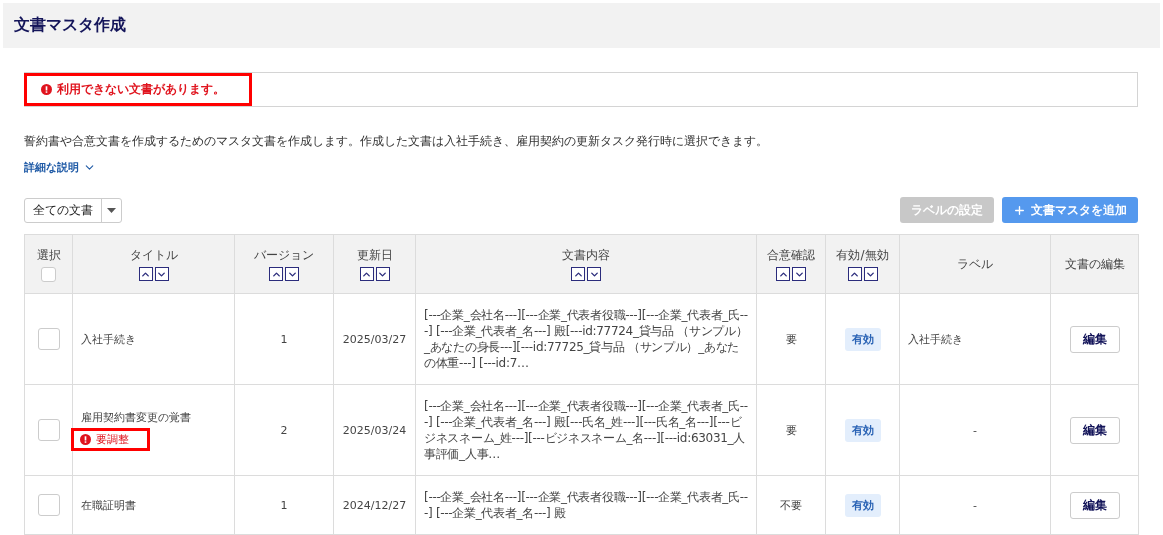  I want to click on document-title: 入社手続き, so click(108, 339).